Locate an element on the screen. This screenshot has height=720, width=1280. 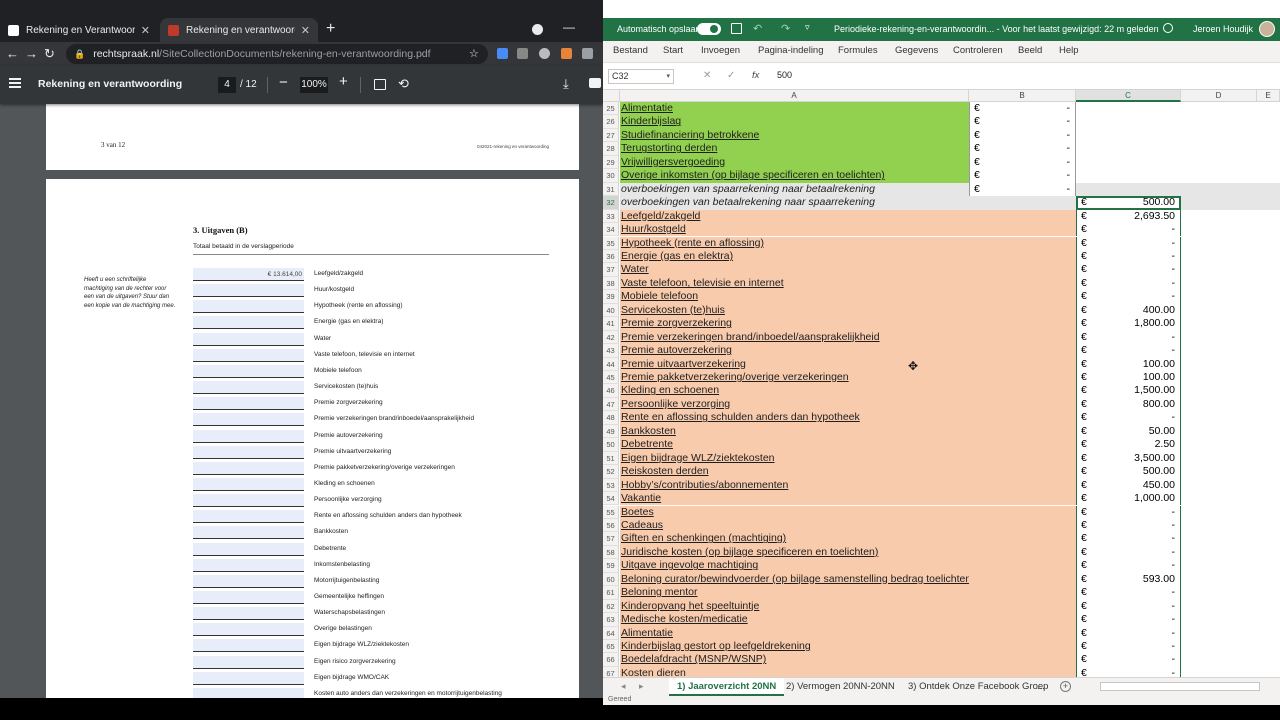
name-box: C32 ▾ is located at coordinates (641, 76).